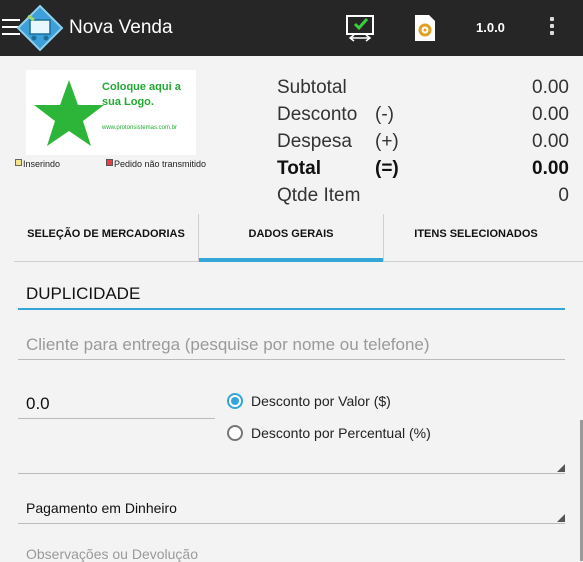 The width and height of the screenshot is (583, 562). I want to click on radio-selected-icon, so click(235, 401).